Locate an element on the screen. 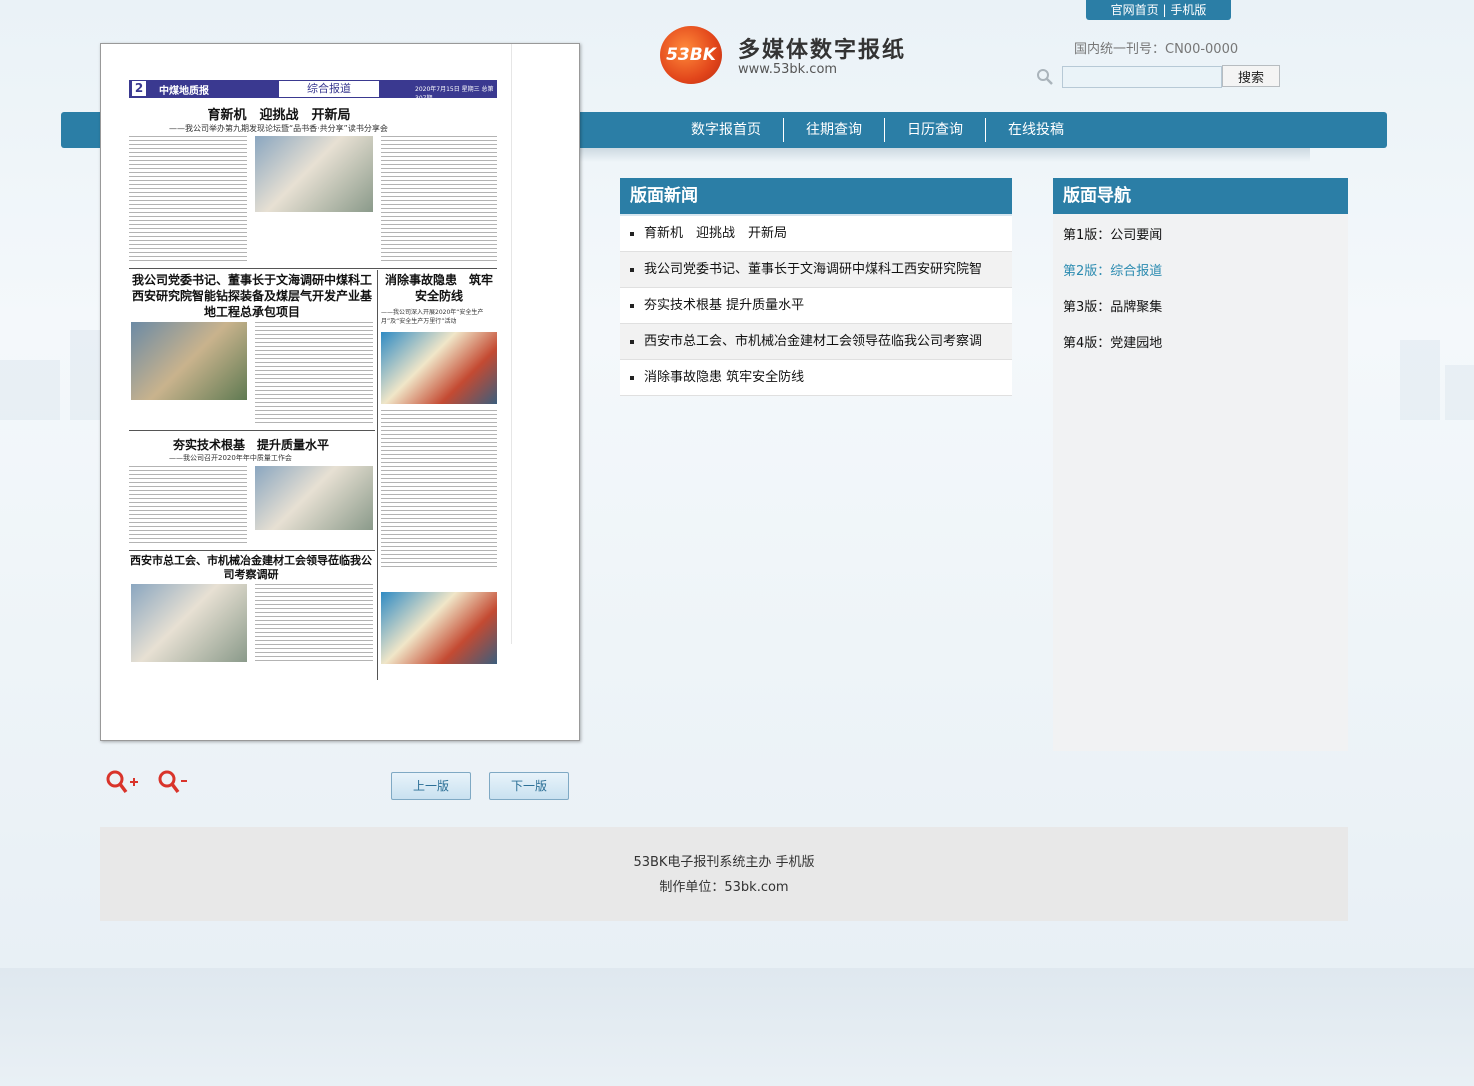 This screenshot has height=1086, width=1474. footer: 53BK电子报刊系统主办 手机版 制作单位：53bk.com is located at coordinates (724, 874).